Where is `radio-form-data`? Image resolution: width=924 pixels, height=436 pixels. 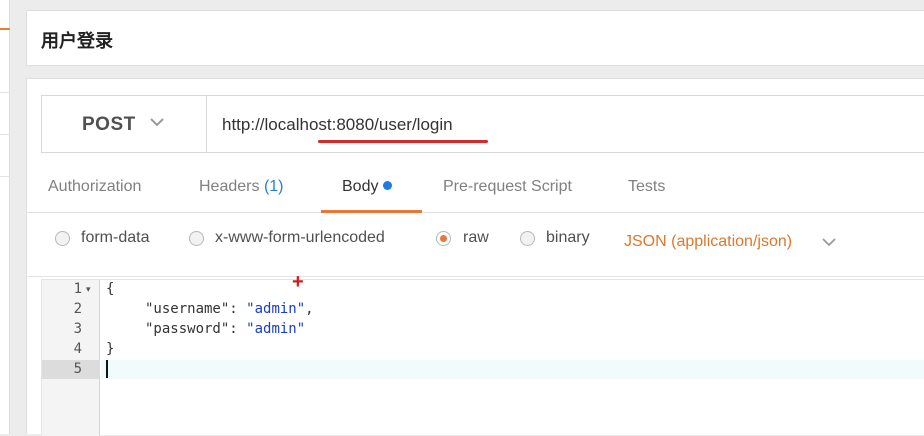
radio-form-data is located at coordinates (62, 238).